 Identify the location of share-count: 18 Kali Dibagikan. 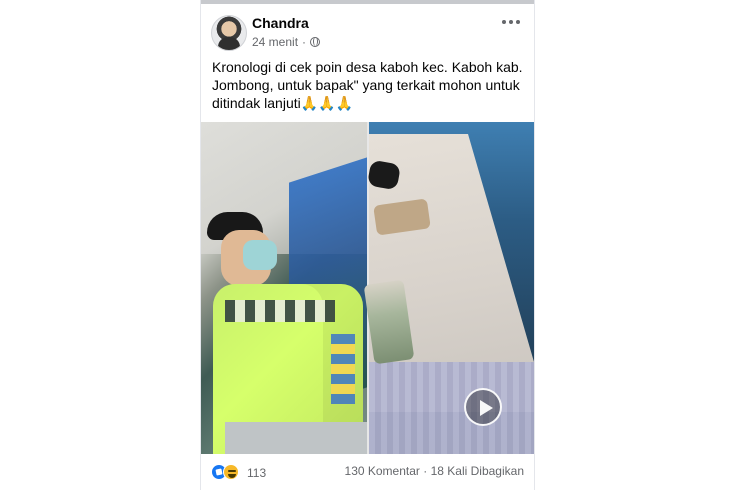
(477, 471).